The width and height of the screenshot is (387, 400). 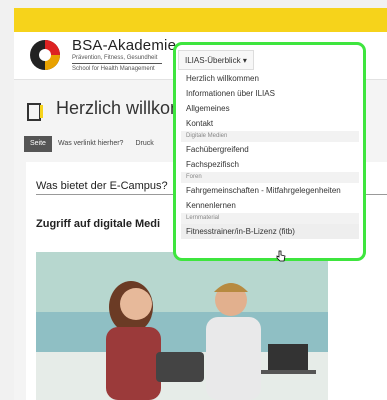 What do you see at coordinates (200, 20) in the screenshot?
I see `top-accent-bar` at bounding box center [200, 20].